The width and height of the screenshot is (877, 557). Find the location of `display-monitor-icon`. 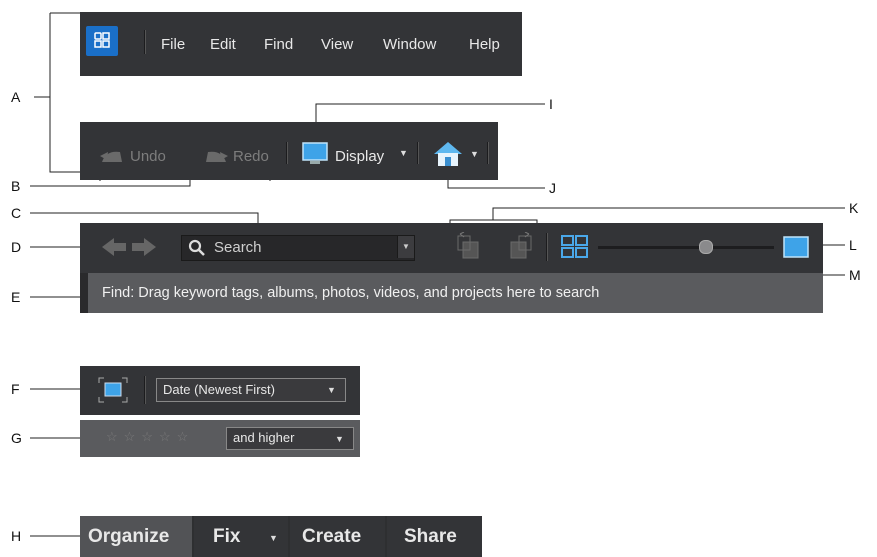

display-monitor-icon is located at coordinates (315, 156).